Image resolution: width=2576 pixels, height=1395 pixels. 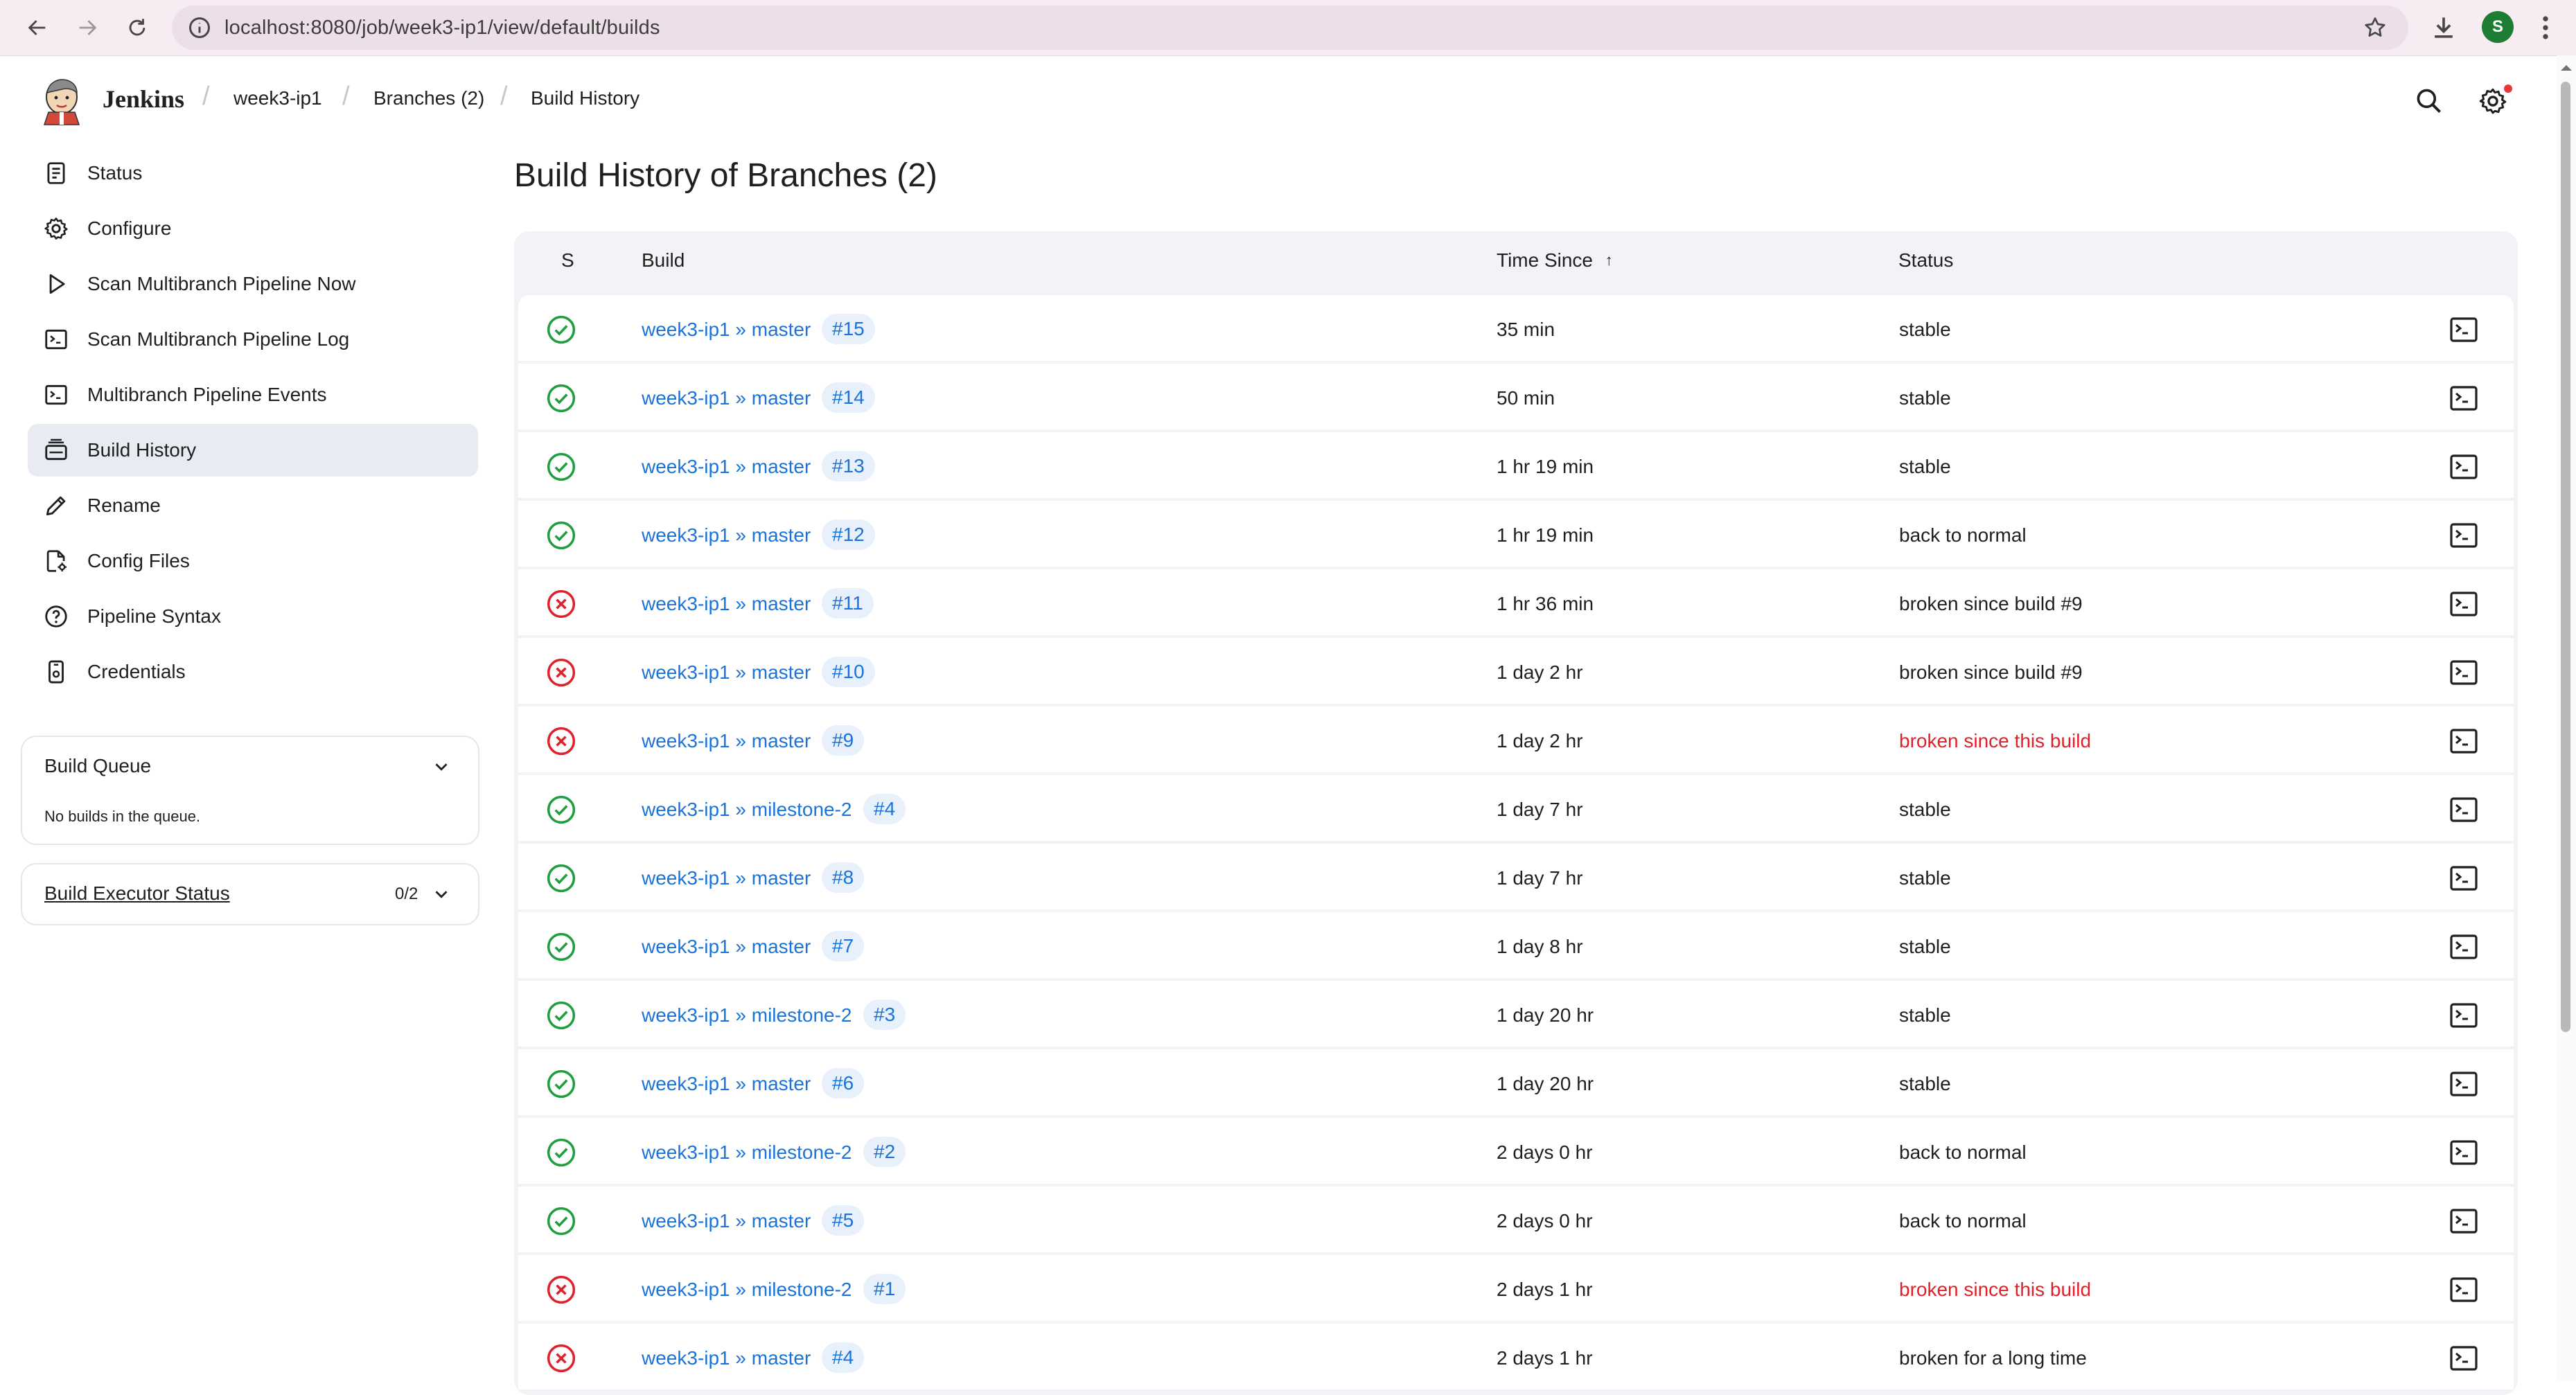 I want to click on sidebar-item-pipeline-events: Multibranch Pipeline Events, so click(x=253, y=395).